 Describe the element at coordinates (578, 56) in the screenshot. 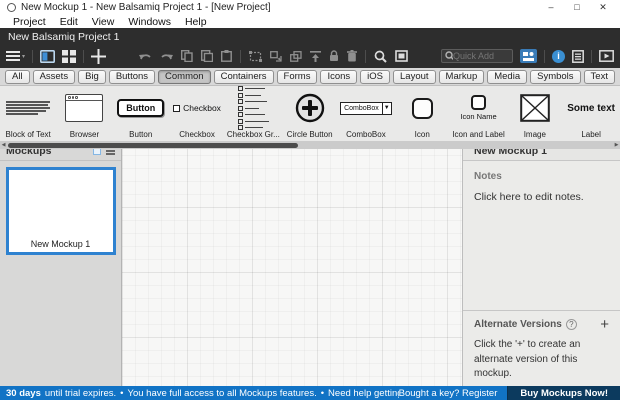

I see `notes-panel-icon` at that location.